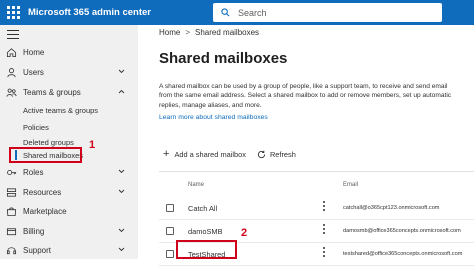  I want to click on sidebar-item-label: Teams & groups, so click(52, 92).